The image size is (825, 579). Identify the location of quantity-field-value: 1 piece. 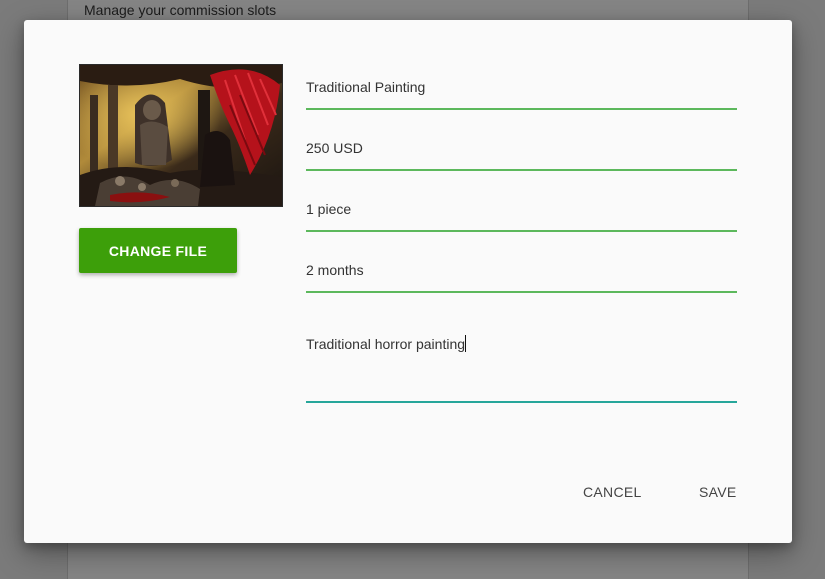
(329, 209).